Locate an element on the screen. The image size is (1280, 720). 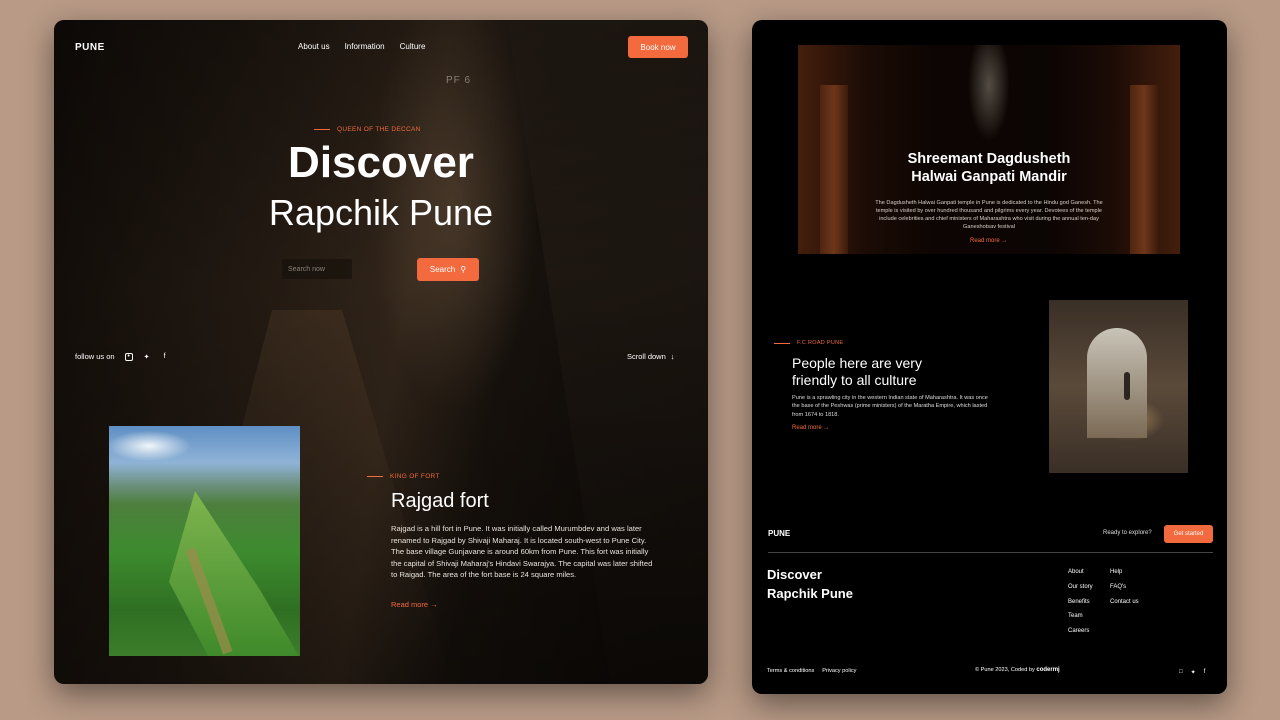
mountain-ridge is located at coordinates (234, 573).